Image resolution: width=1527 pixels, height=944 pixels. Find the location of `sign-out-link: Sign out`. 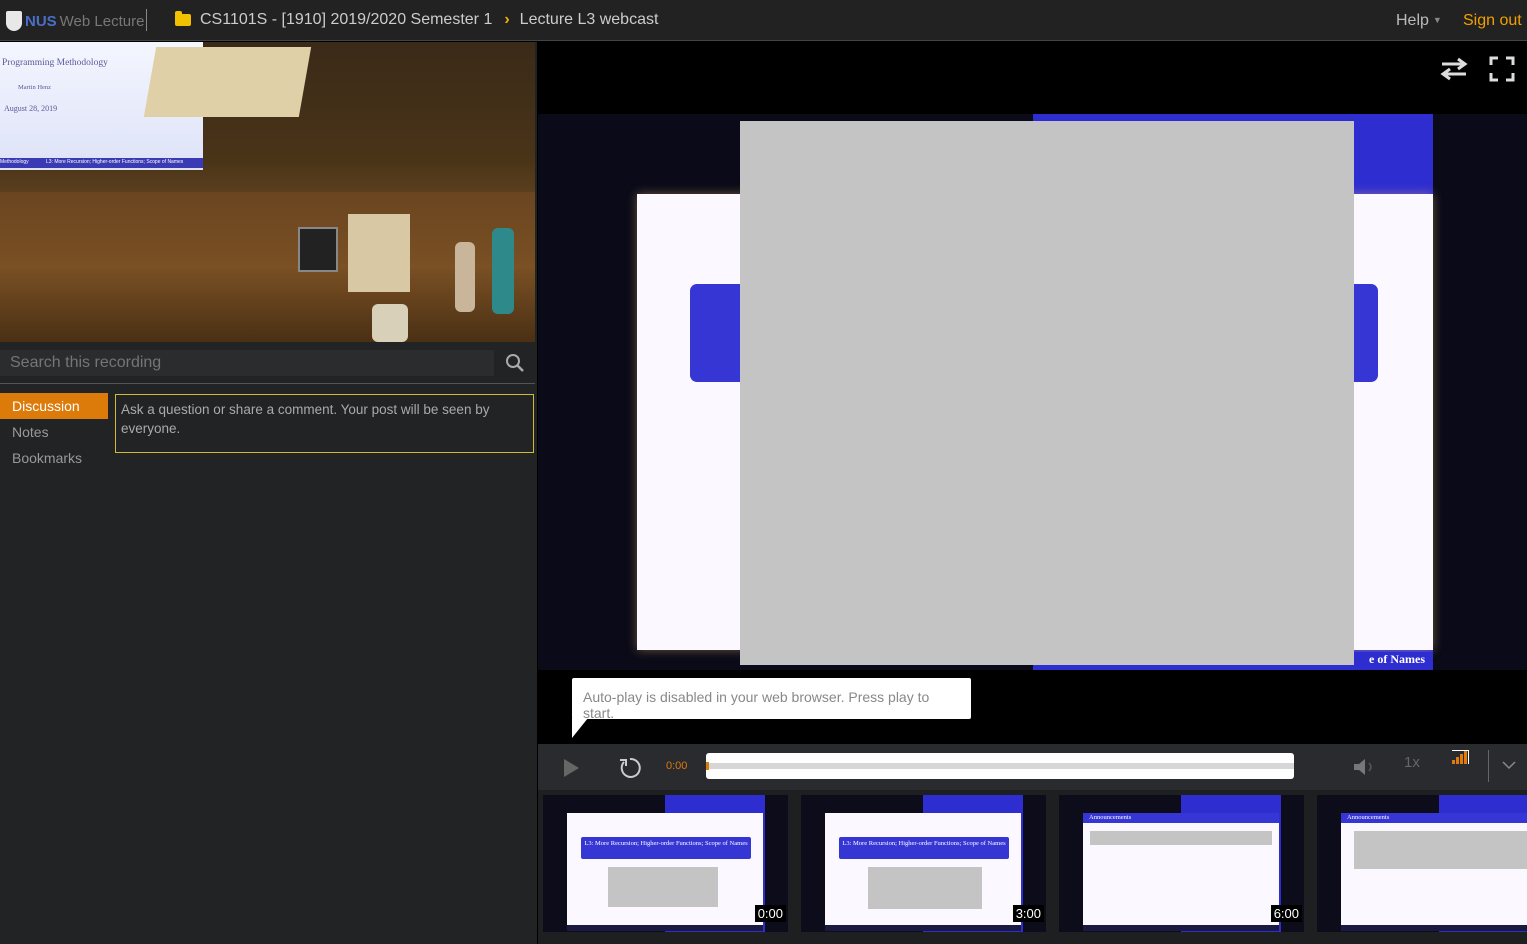

sign-out-link: Sign out is located at coordinates (1492, 21).